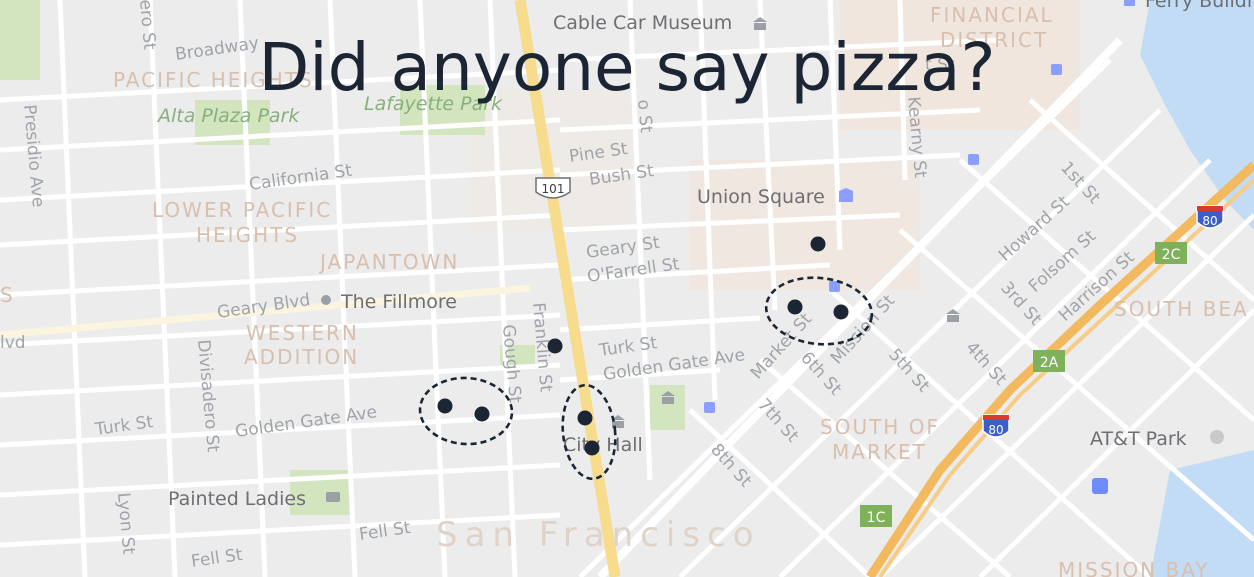 The width and height of the screenshot is (1254, 577). I want to click on street-edge-lvd: lvd, so click(13, 343).